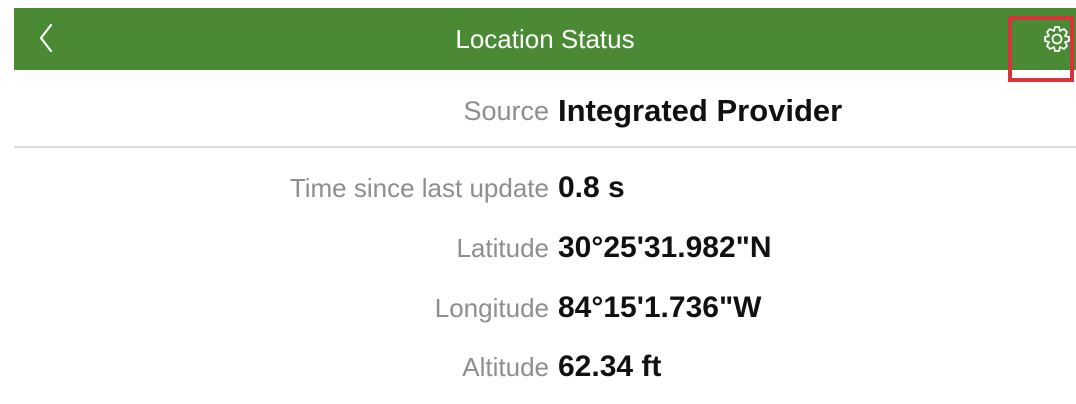 This screenshot has width=1076, height=404. What do you see at coordinates (419, 188) in the screenshot?
I see `time-since-update-label: Time since last update` at bounding box center [419, 188].